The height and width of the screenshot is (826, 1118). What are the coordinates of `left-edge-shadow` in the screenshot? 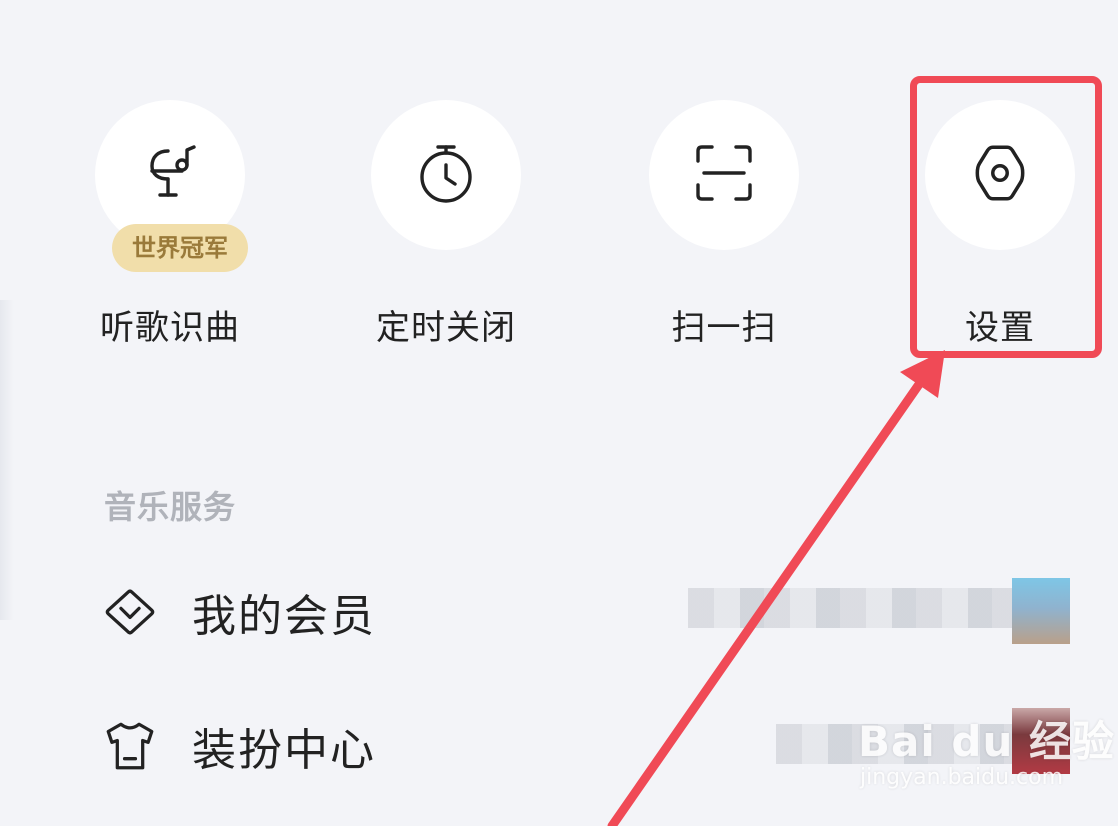 It's located at (7, 460).